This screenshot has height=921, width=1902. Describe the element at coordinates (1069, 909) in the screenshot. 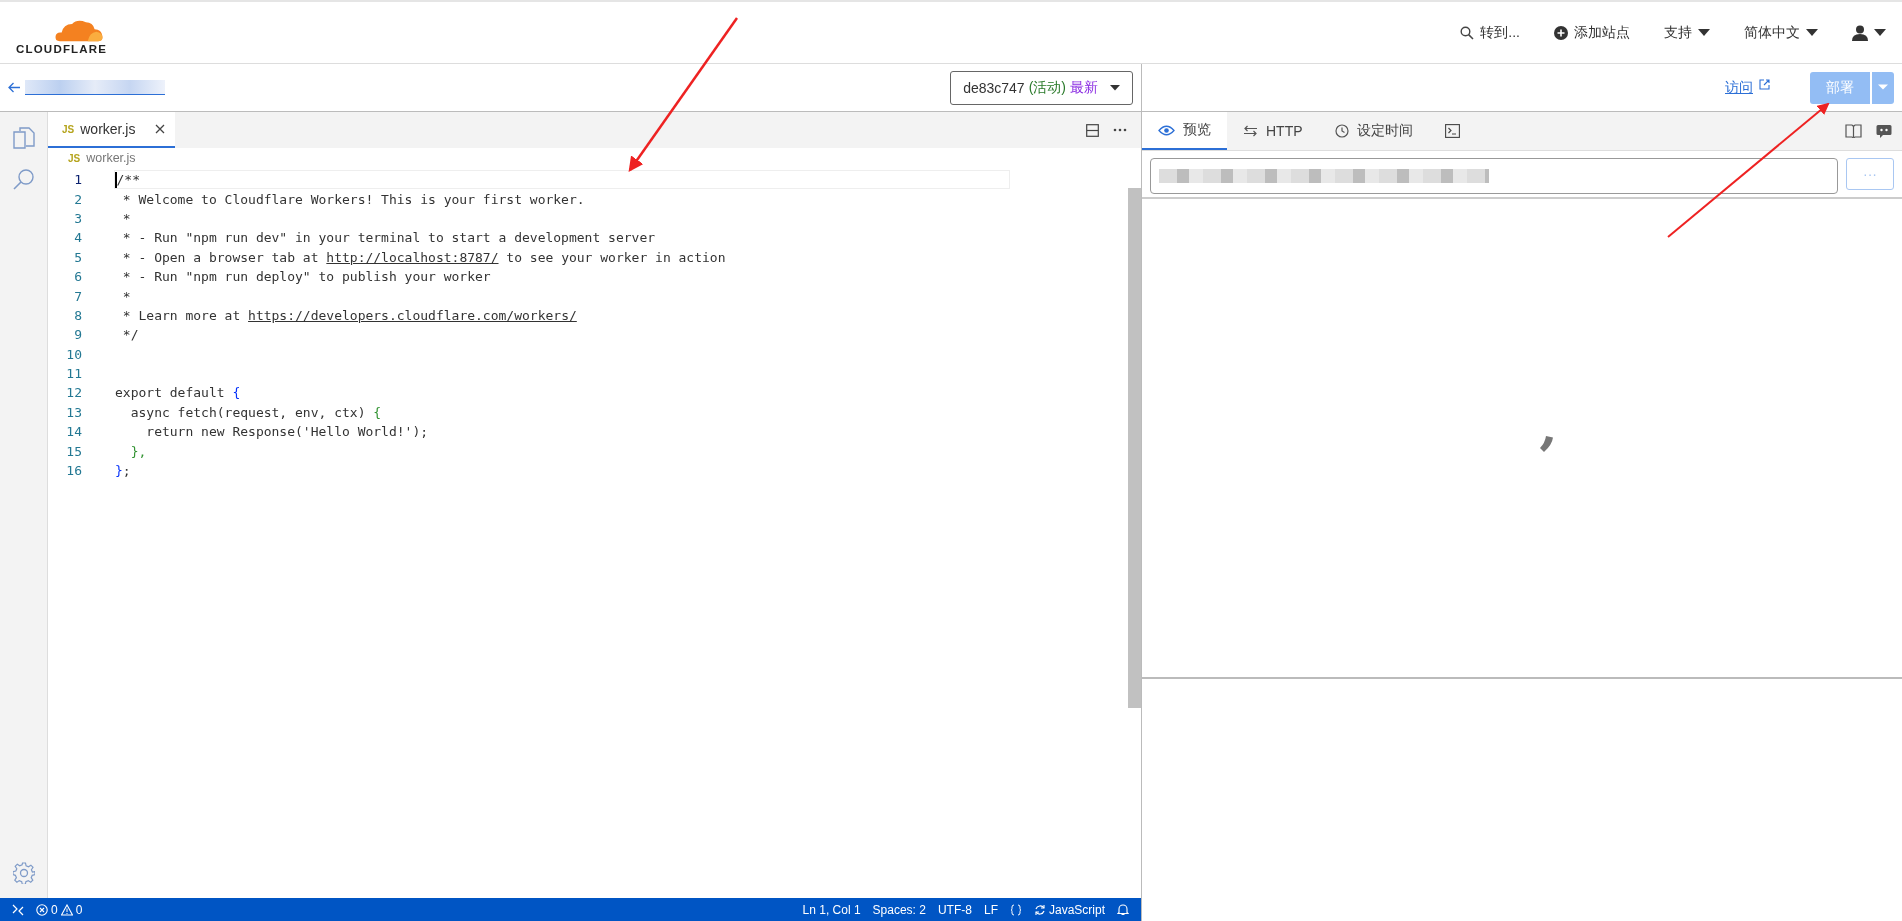

I see `language-mode: JavaScript` at that location.